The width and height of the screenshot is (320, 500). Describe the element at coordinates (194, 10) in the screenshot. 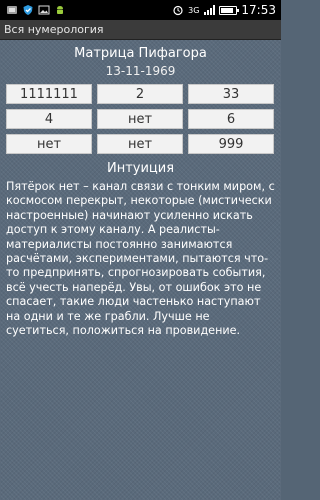

I see `network-type-label: 3G` at that location.